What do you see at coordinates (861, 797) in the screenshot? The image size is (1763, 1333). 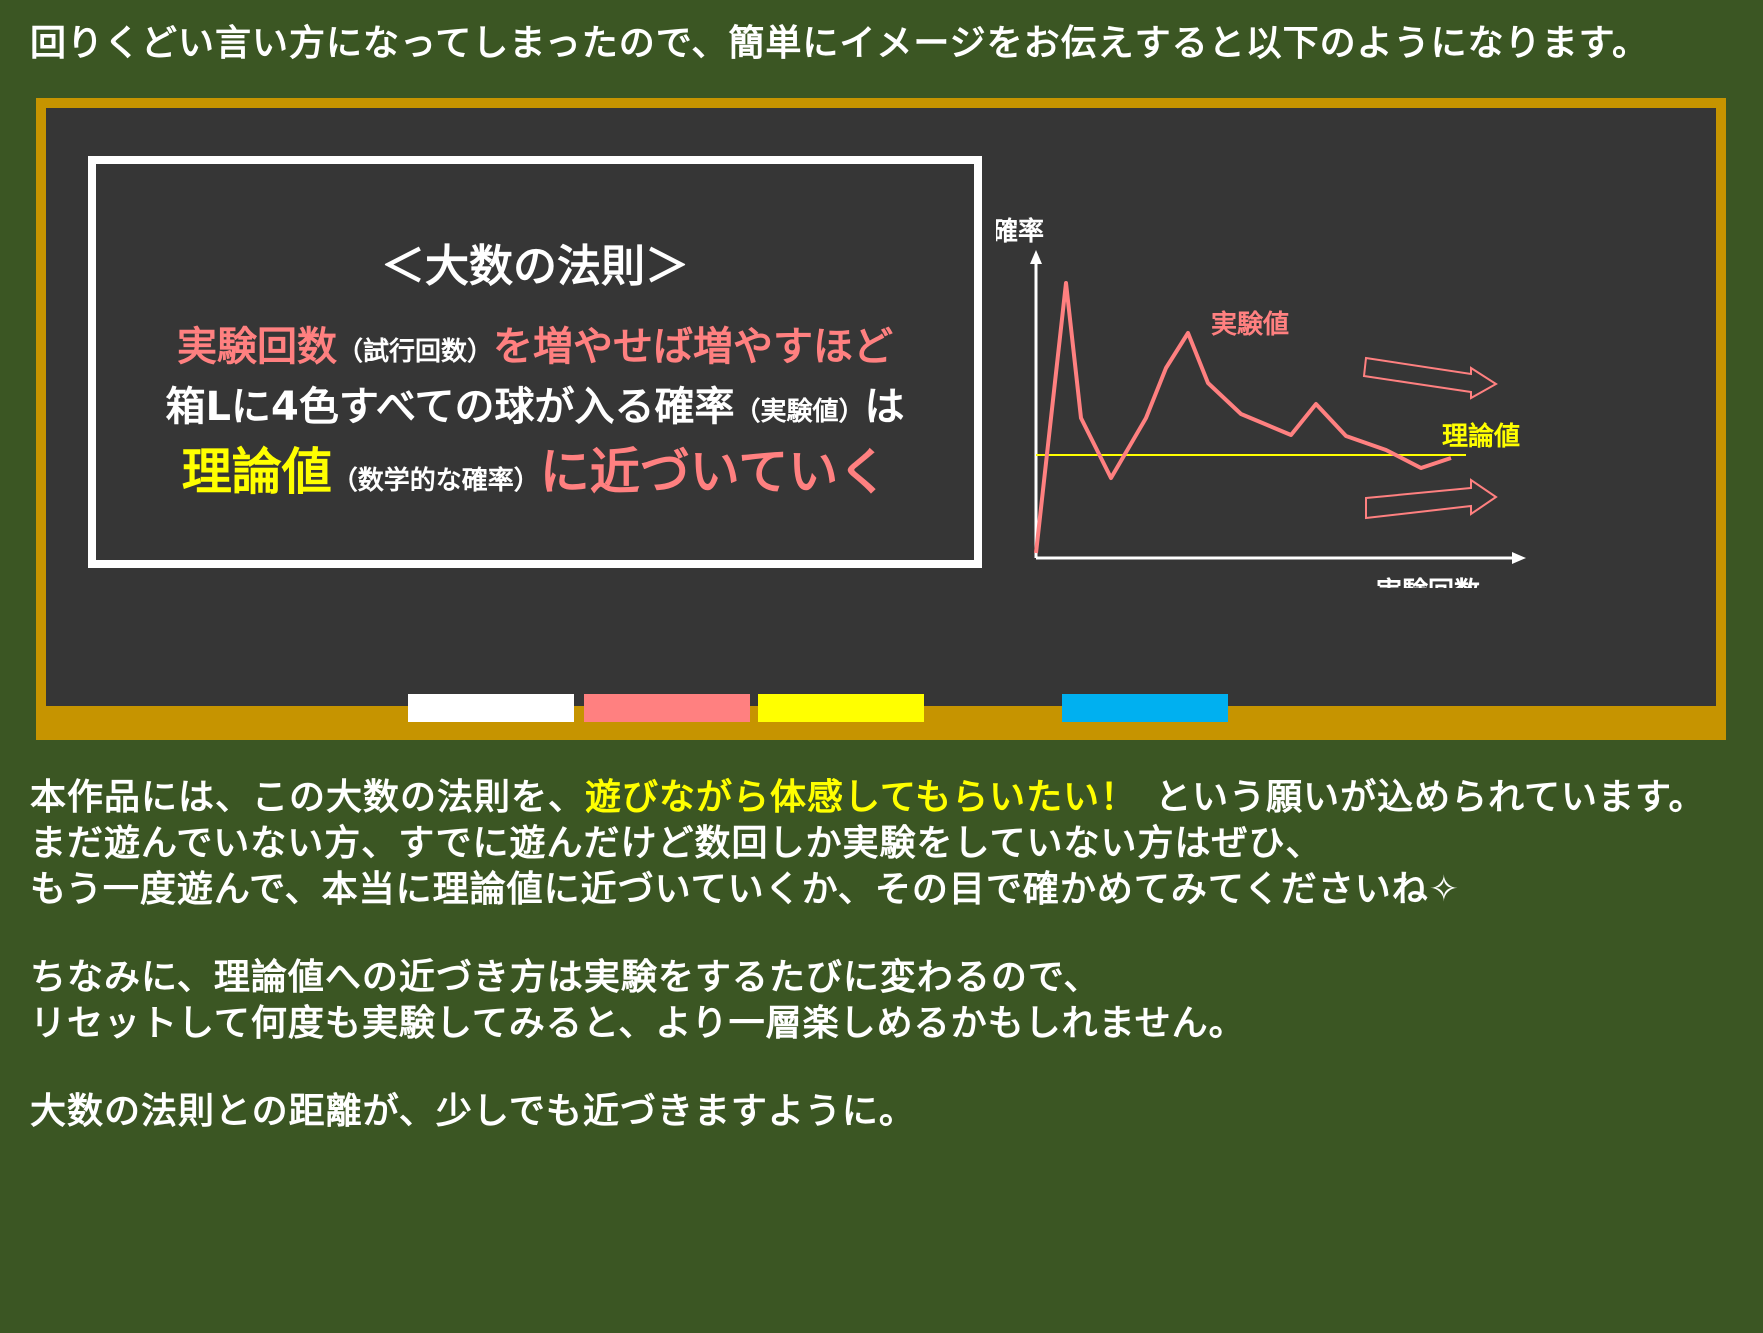 I see `body-p1-highlight: 遊びながら体感してもらいたい！` at bounding box center [861, 797].